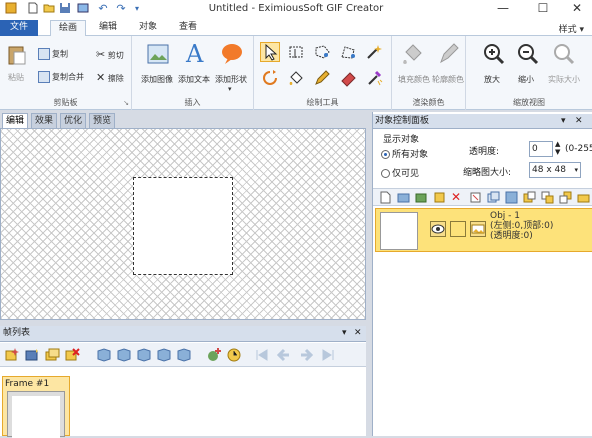 This screenshot has height=438, width=592. I want to click on group-zoom-name: 缩放视图, so click(529, 102).